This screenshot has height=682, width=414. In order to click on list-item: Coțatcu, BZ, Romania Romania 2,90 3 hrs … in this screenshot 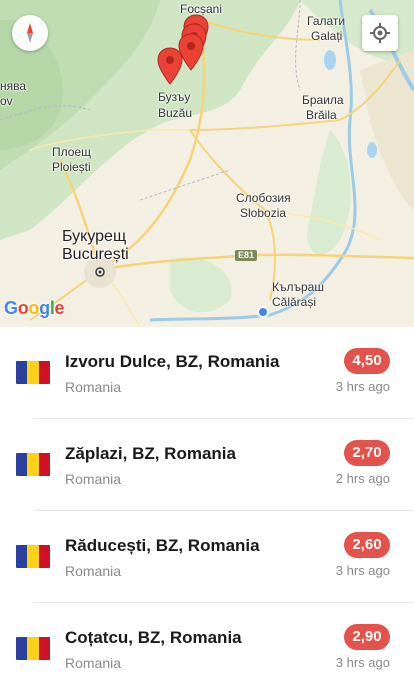, I will do `click(207, 642)`.